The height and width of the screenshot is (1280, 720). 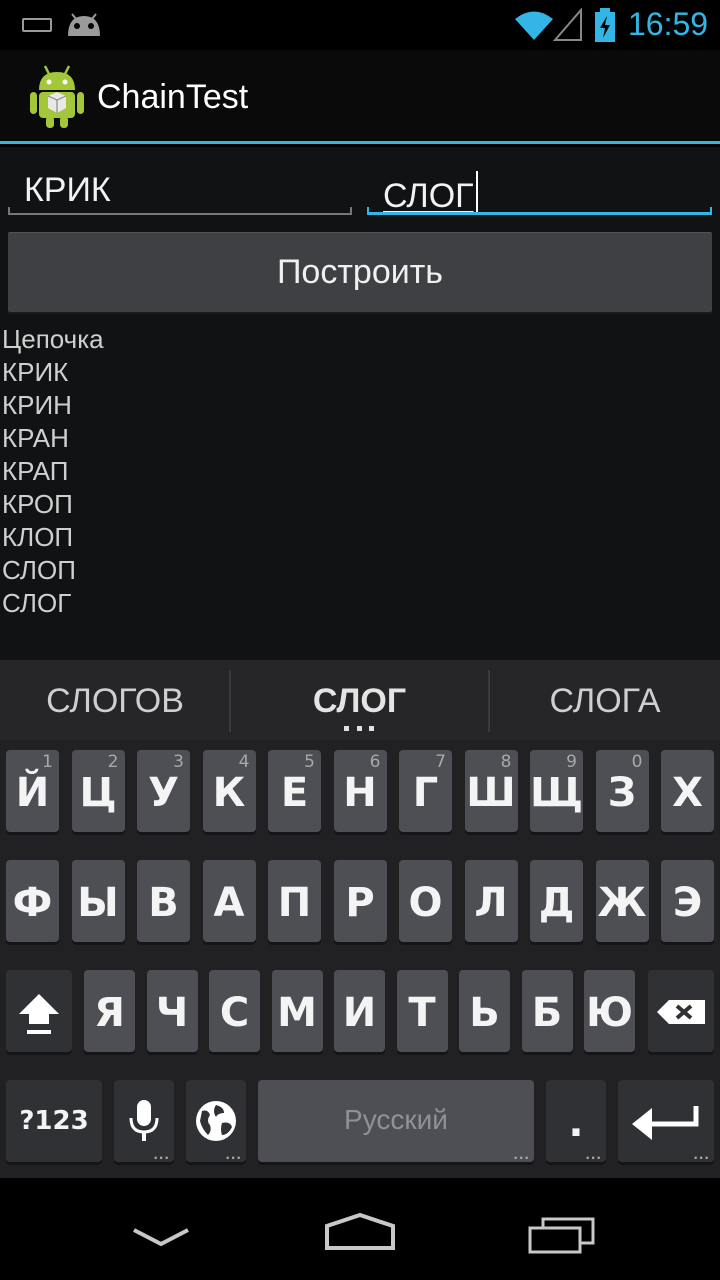 I want to click on key-label: ., so click(x=576, y=1123).